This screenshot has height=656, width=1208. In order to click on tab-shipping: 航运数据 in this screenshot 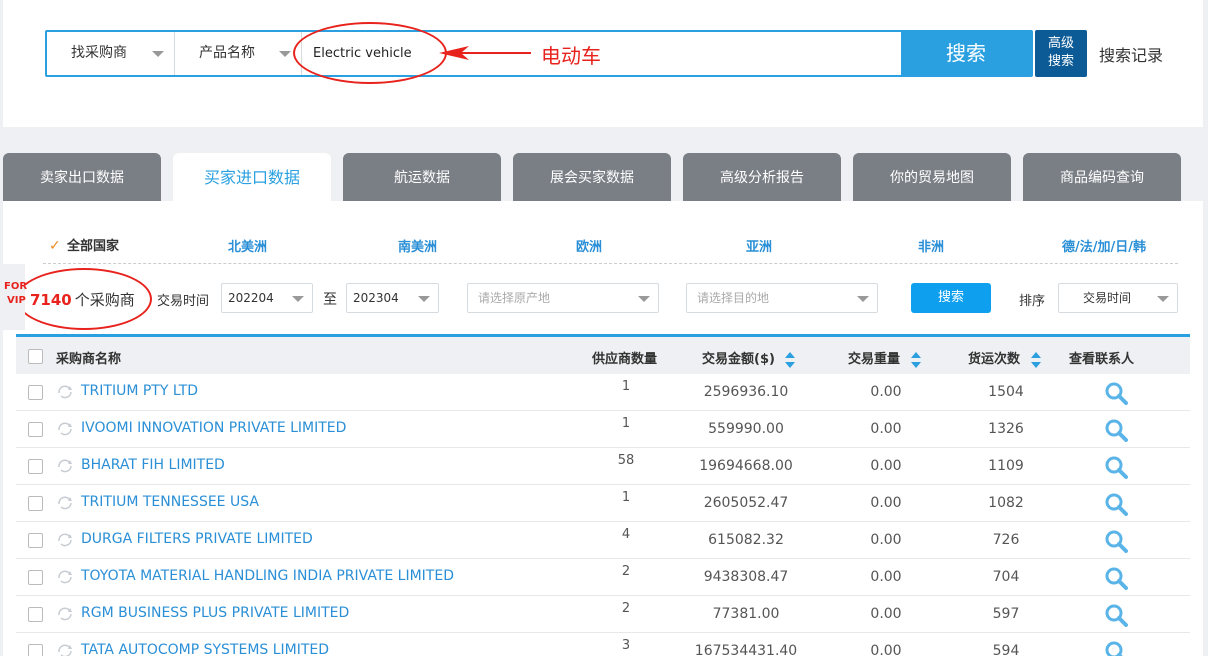, I will do `click(422, 177)`.